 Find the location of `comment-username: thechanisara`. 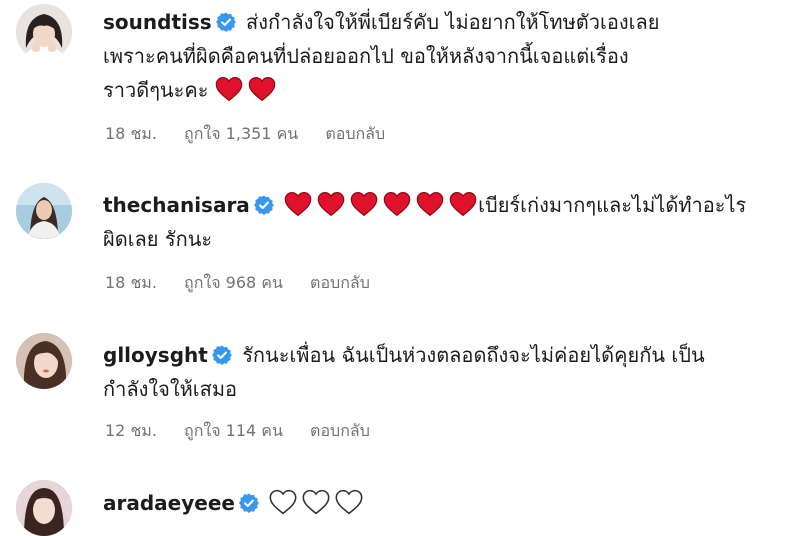

comment-username: thechanisara is located at coordinates (176, 205).